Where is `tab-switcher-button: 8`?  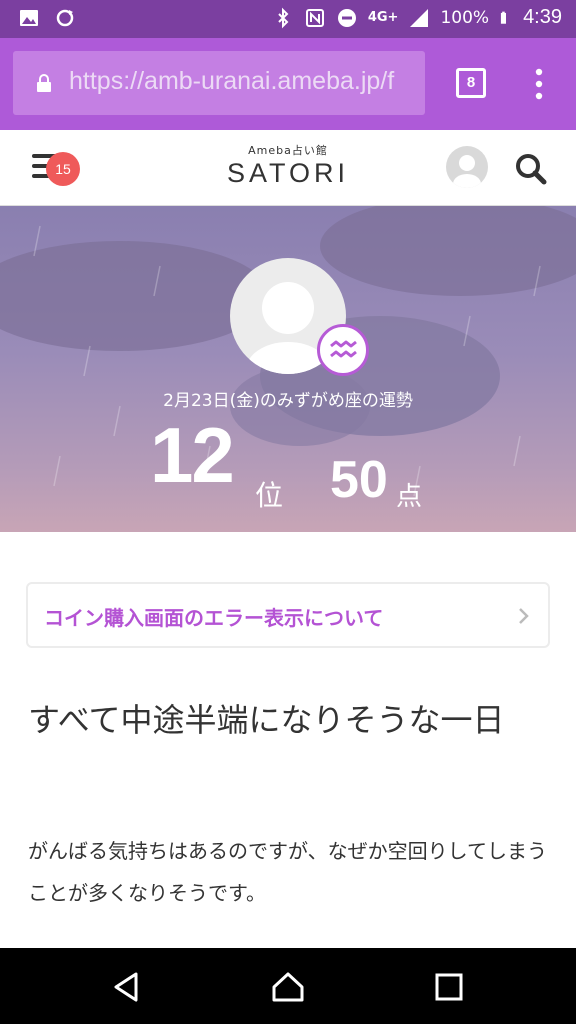
tab-switcher-button: 8 is located at coordinates (471, 83).